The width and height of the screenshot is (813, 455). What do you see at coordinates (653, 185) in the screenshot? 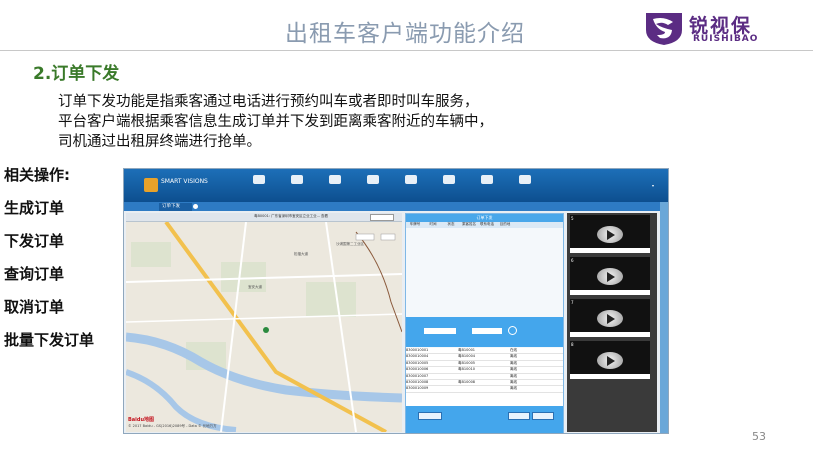
I see `user-menu: ▾` at bounding box center [653, 185].